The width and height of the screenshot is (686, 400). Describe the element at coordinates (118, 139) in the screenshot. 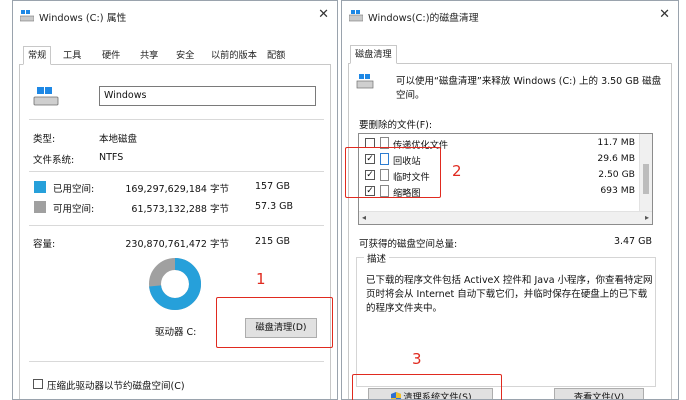

I see `type-value: 本地磁盘` at that location.